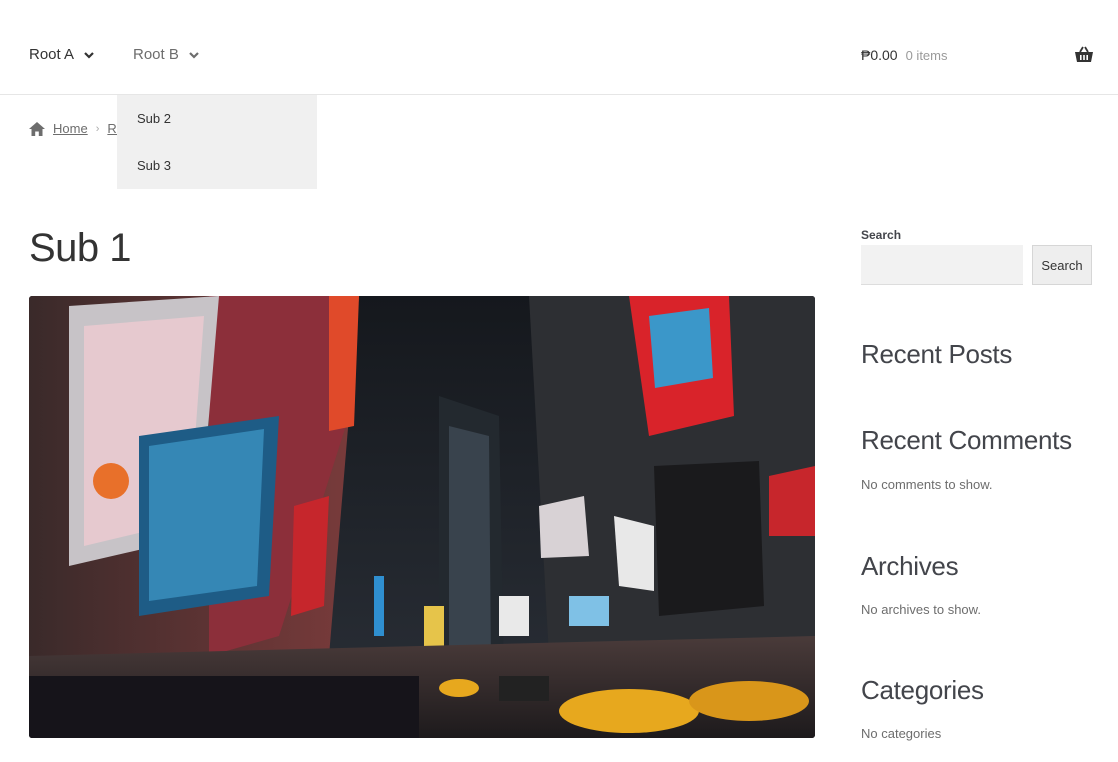 The width and height of the screenshot is (1118, 762). Describe the element at coordinates (904, 55) in the screenshot. I see `cart-summary: ₱0.00 0 items` at that location.